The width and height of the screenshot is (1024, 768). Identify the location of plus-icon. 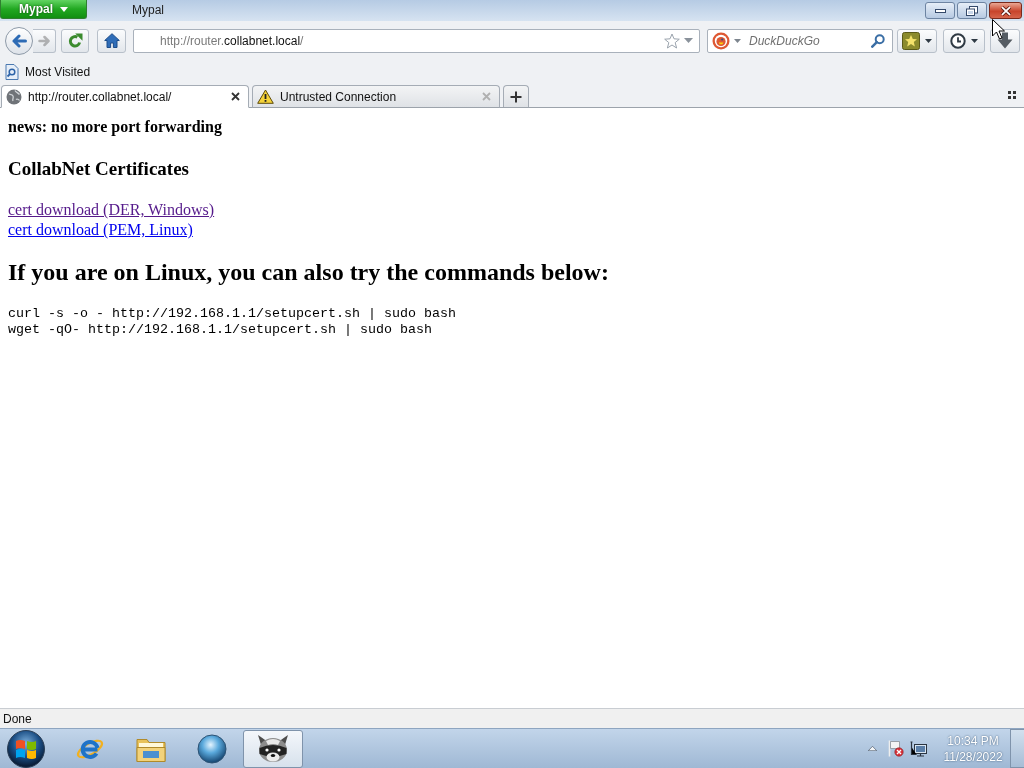
(516, 96).